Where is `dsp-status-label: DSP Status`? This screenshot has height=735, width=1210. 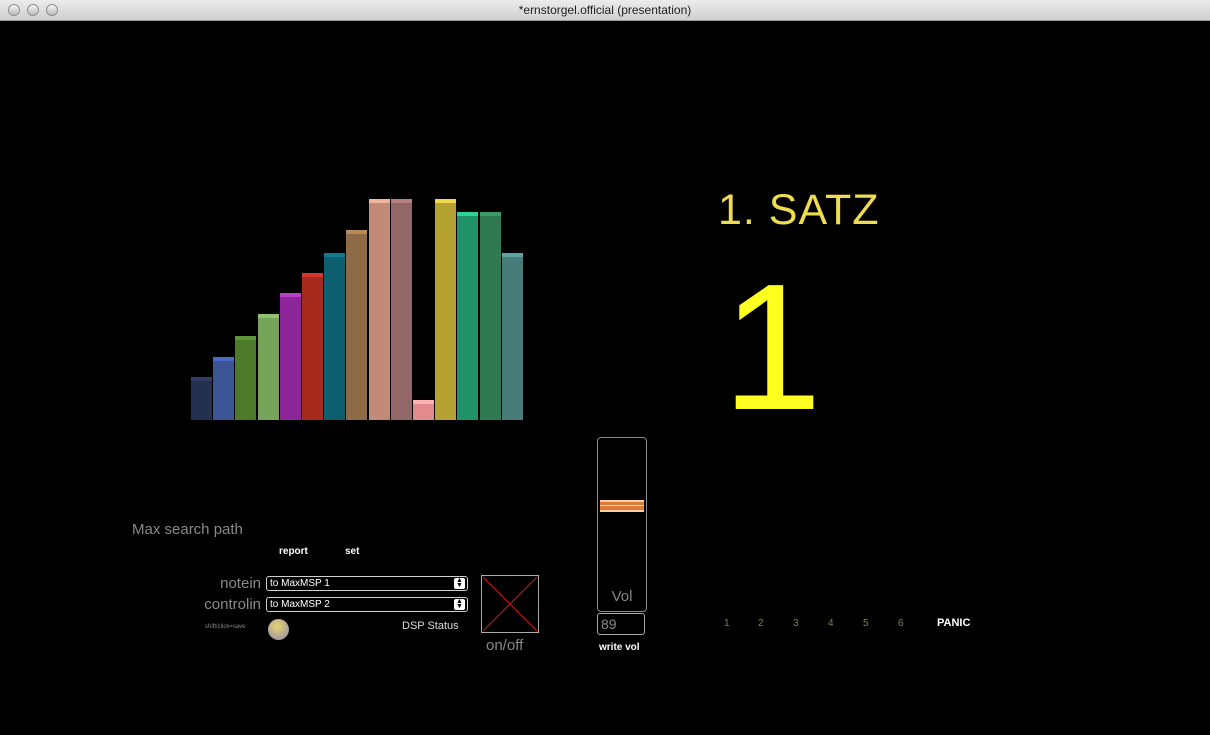
dsp-status-label: DSP Status is located at coordinates (430, 626).